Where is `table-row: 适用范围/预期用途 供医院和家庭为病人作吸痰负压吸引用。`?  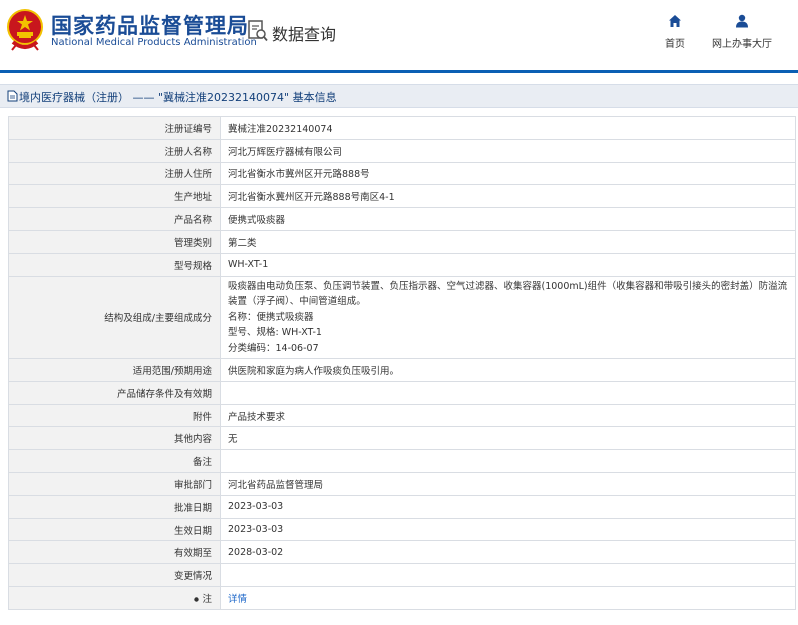
table-row: 适用范围/预期用途 供医院和家庭为病人作吸痰负压吸引用。 is located at coordinates (402, 370).